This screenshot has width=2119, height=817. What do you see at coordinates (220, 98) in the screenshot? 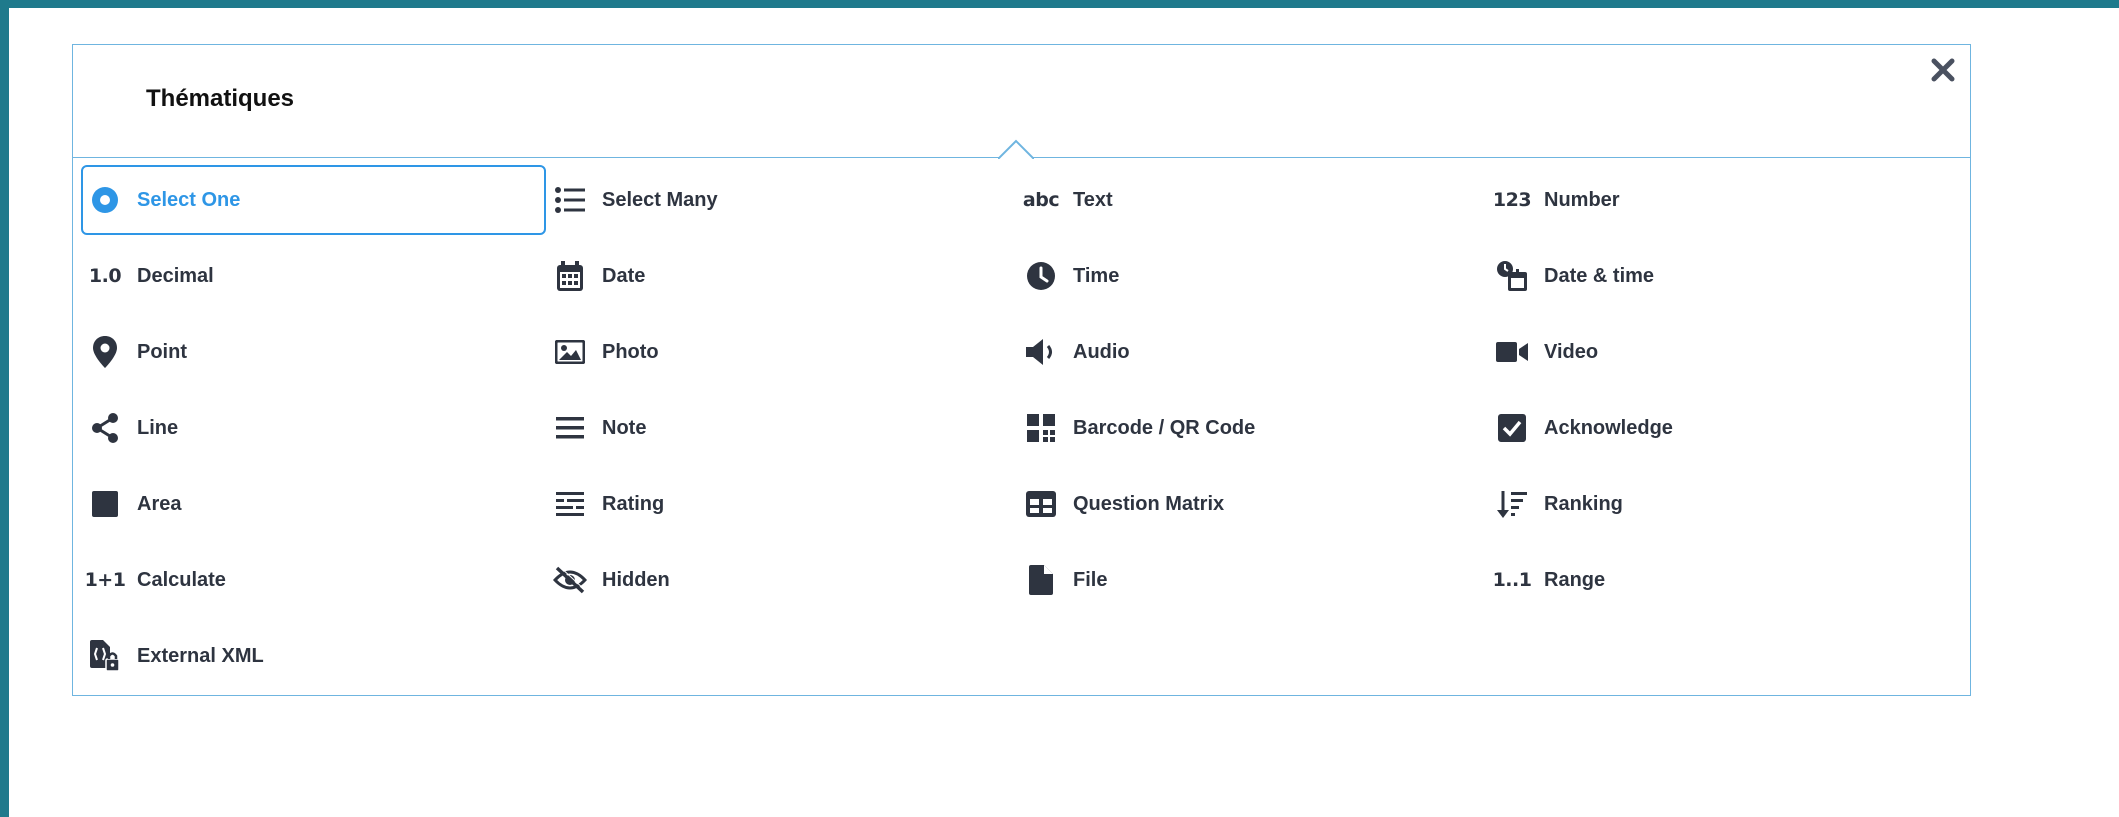
I see `picker-title: Thématiques` at bounding box center [220, 98].